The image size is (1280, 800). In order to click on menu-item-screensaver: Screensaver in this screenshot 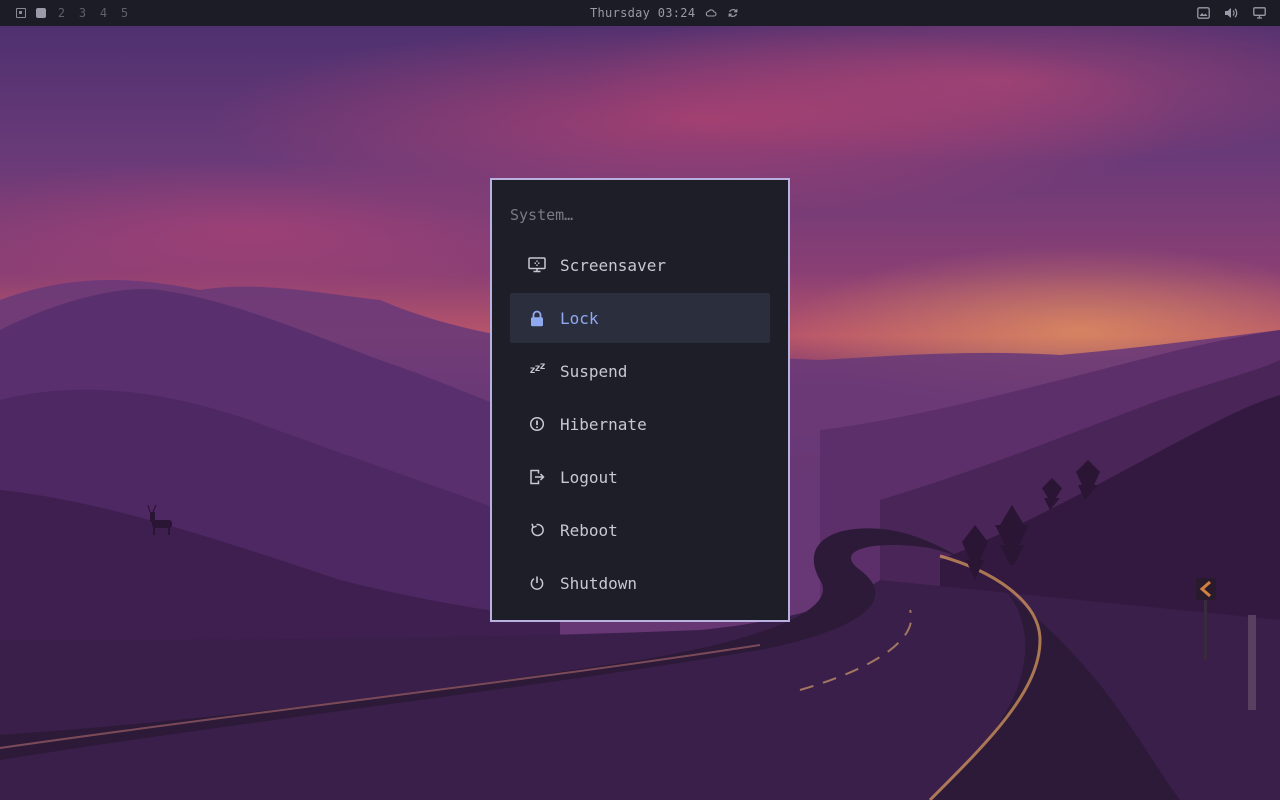, I will do `click(640, 265)`.